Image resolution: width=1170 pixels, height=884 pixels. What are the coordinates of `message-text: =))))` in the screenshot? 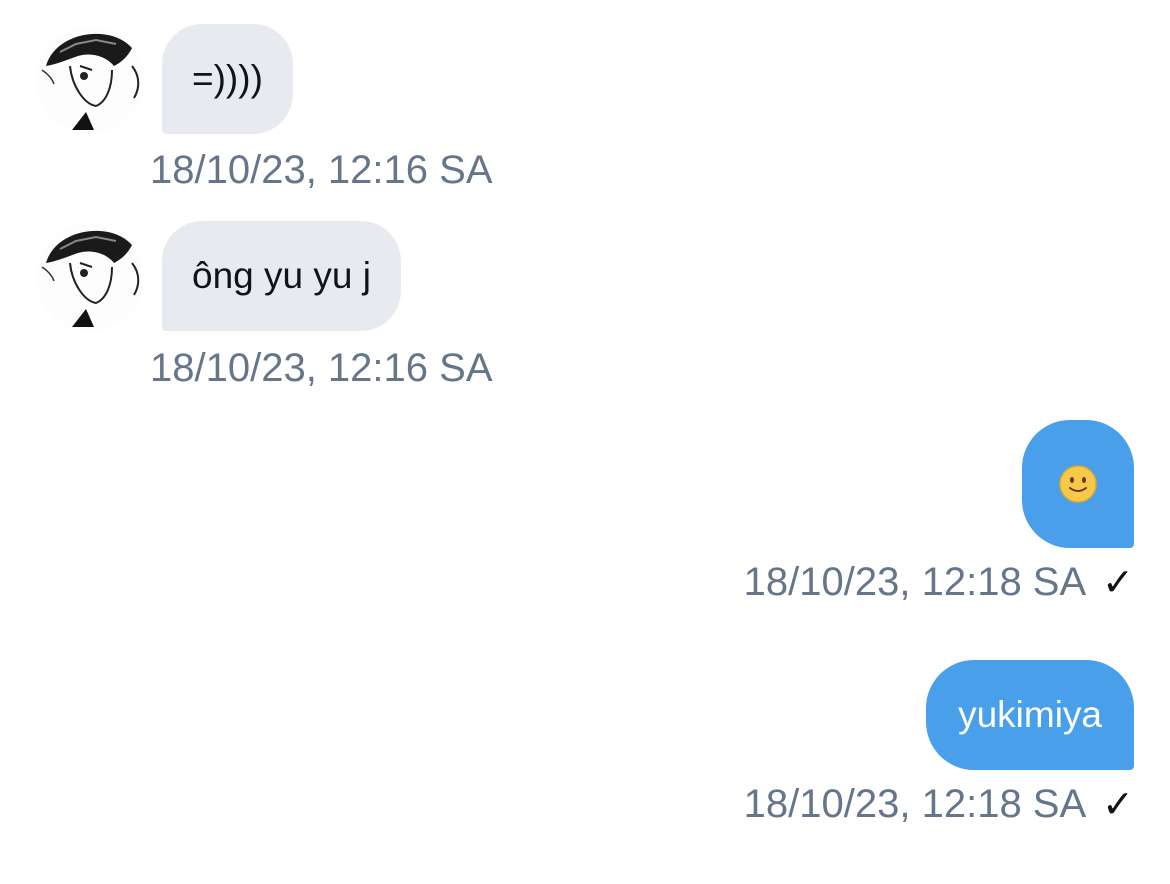 It's located at (227, 78).